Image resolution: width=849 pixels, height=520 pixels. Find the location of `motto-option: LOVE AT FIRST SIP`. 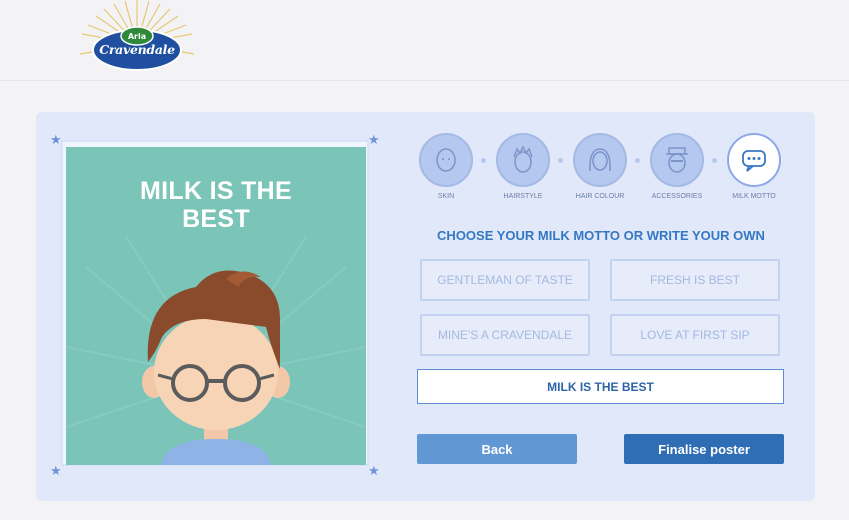

motto-option: LOVE AT FIRST SIP is located at coordinates (695, 335).